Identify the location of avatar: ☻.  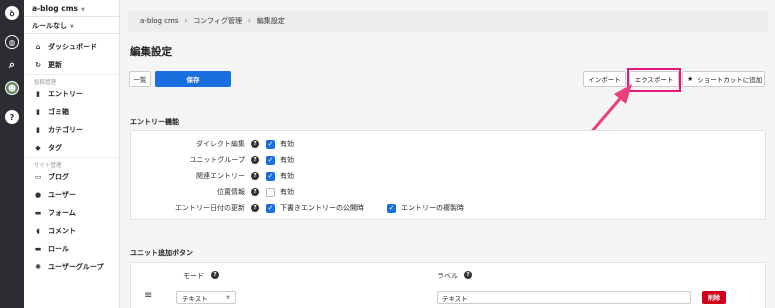
(12, 88).